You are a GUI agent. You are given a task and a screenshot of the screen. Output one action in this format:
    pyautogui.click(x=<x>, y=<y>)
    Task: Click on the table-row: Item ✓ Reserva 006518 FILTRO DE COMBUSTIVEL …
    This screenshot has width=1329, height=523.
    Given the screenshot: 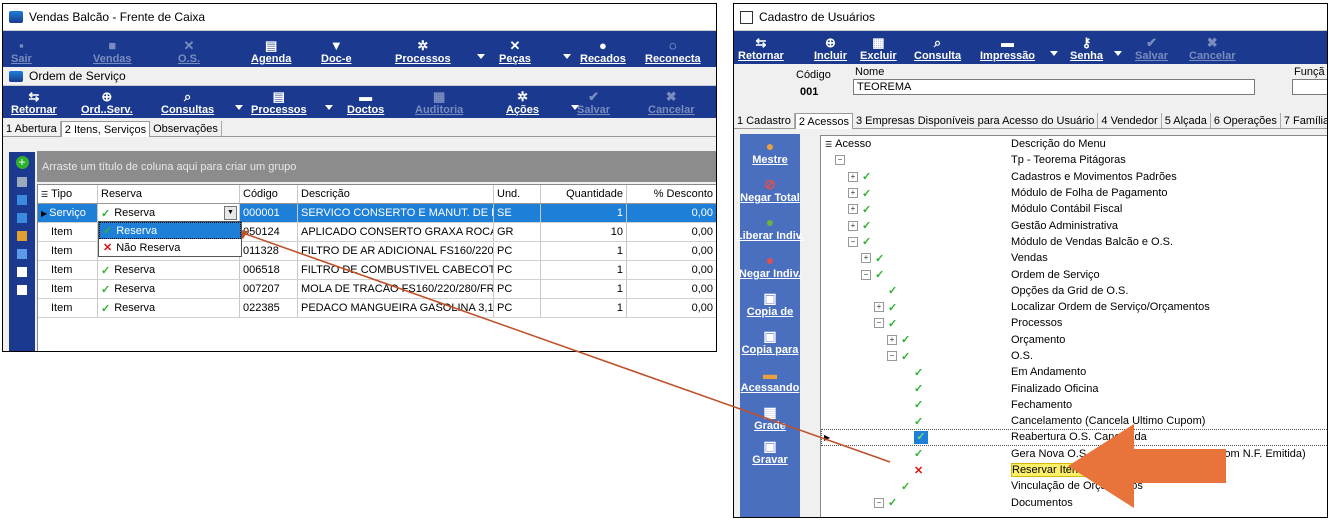 What is the action you would take?
    pyautogui.click(x=377, y=270)
    